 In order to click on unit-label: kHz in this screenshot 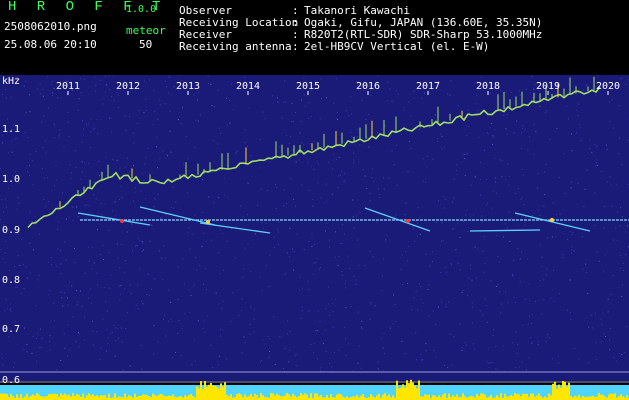, I will do `click(11, 81)`.